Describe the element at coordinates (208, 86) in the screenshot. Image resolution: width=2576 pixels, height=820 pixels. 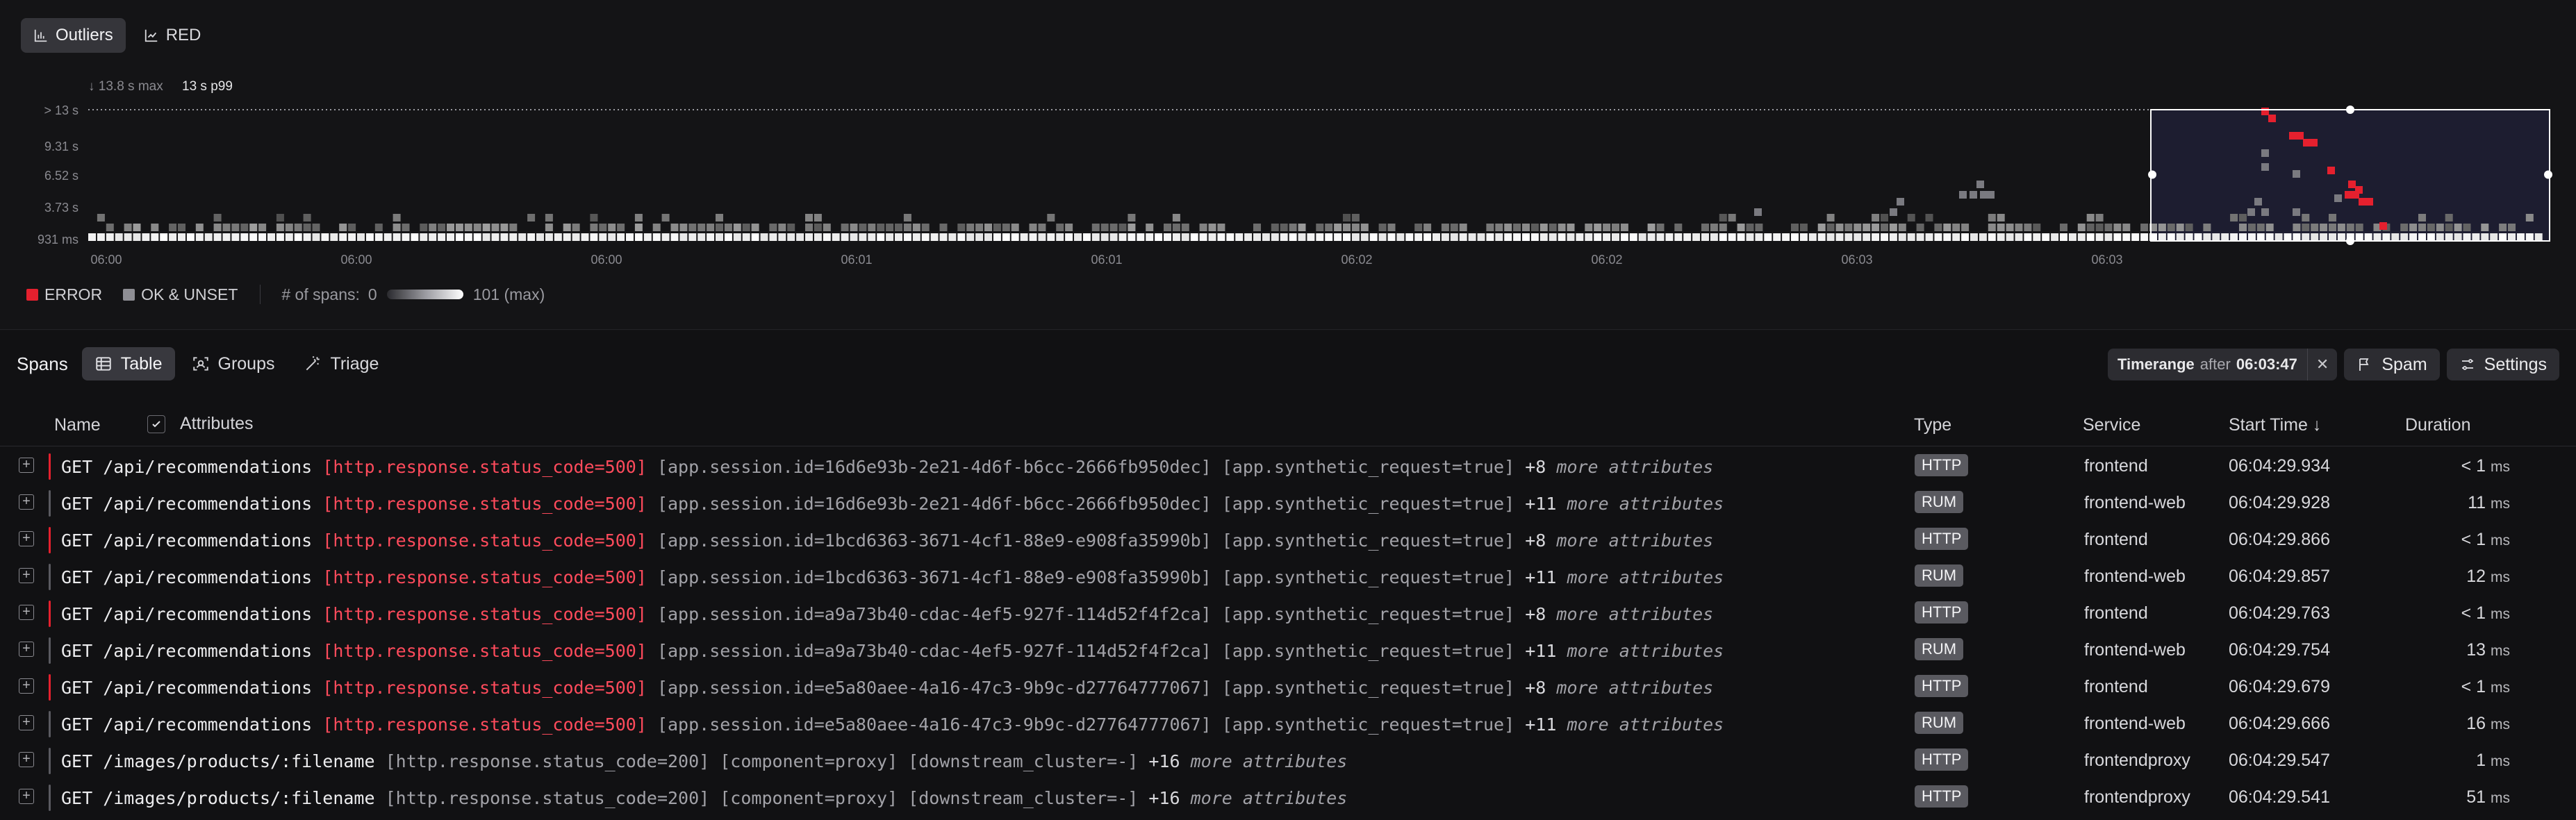
I see `p99-label: 13 s p99` at that location.